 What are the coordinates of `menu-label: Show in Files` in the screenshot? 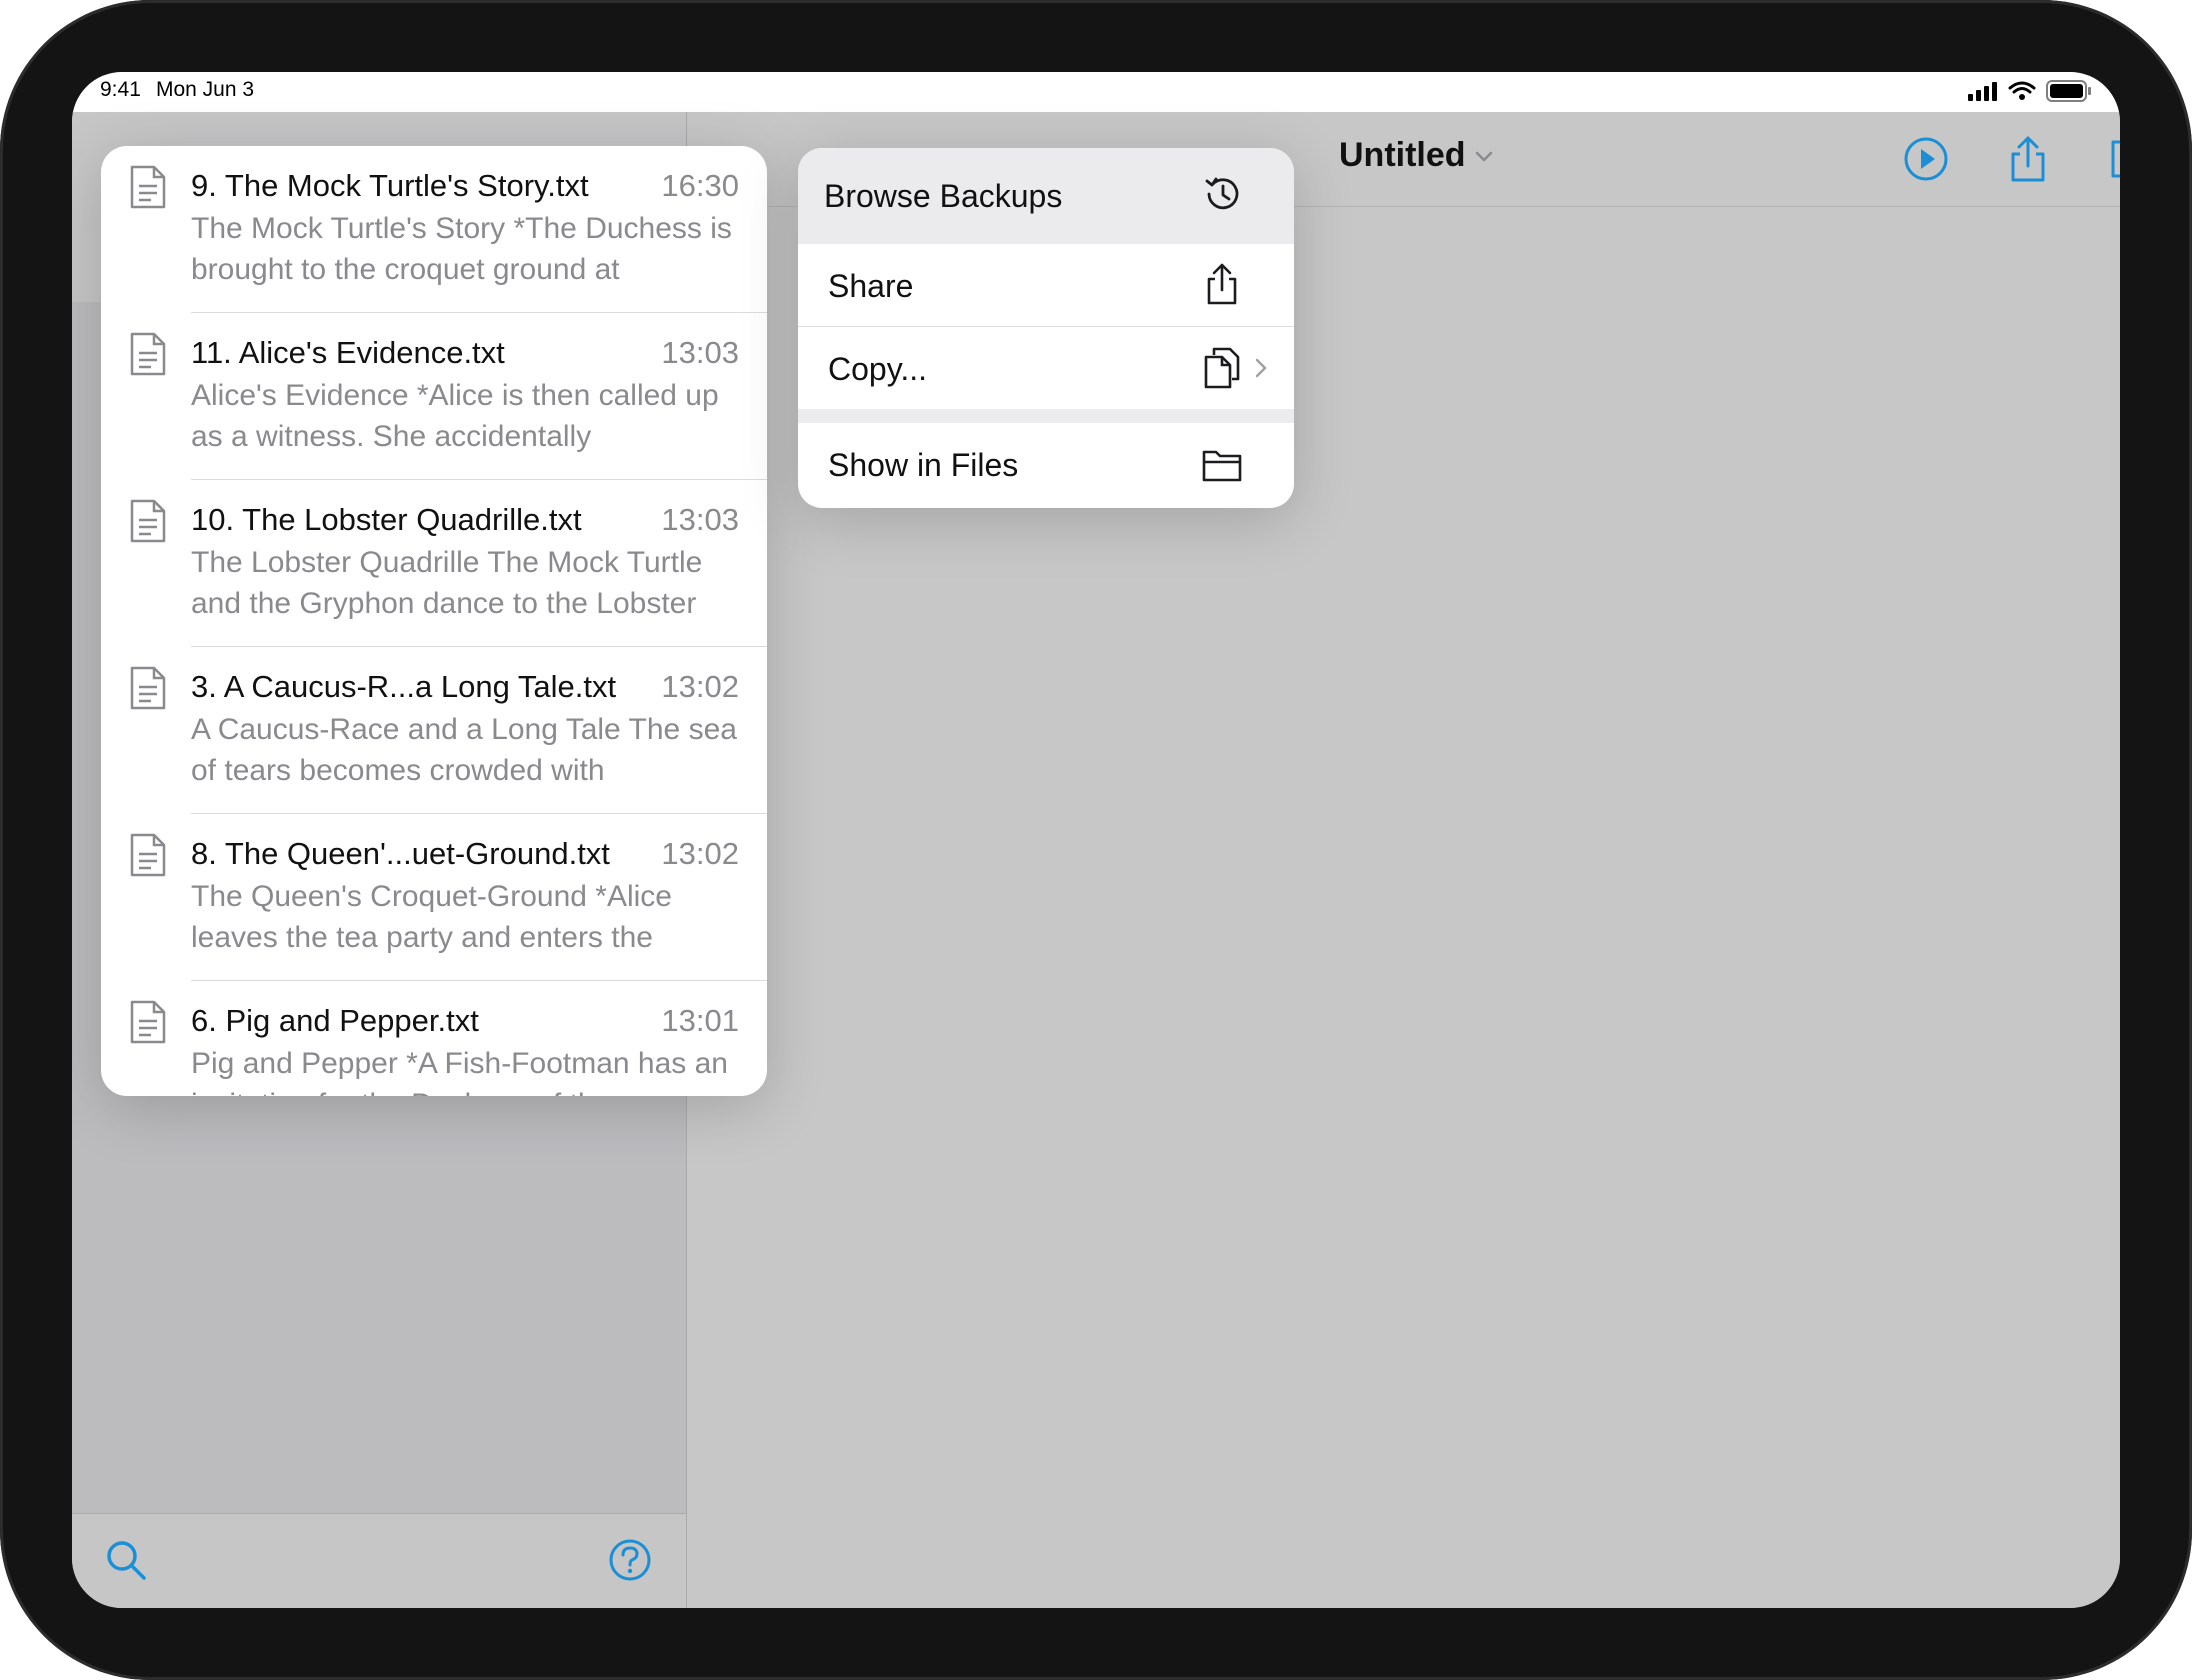 It's located at (923, 465).